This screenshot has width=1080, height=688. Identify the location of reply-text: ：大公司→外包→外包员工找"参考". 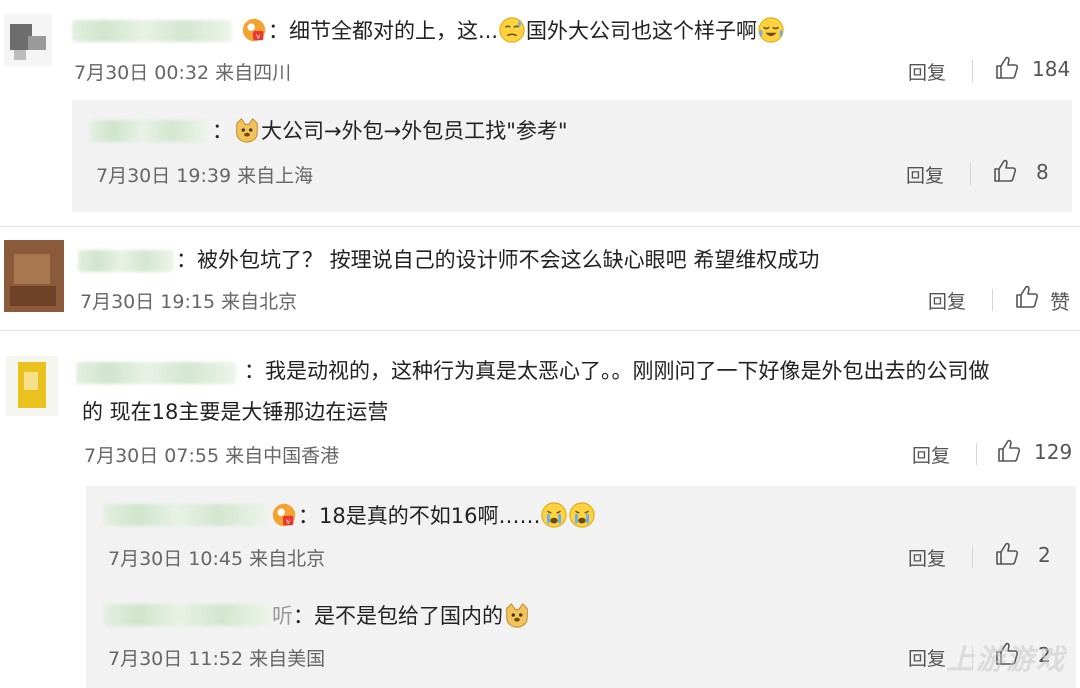
(390, 130).